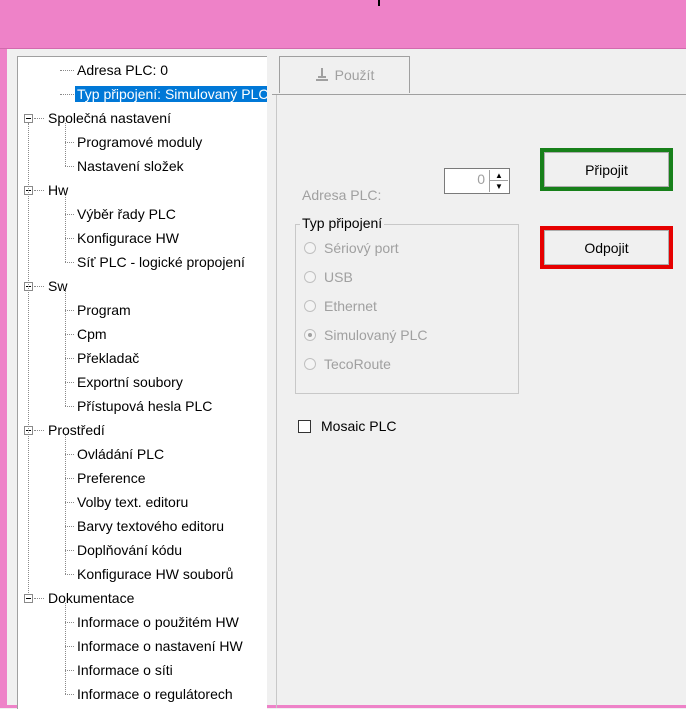 Image resolution: width=686 pixels, height=709 pixels. Describe the element at coordinates (379, 3) in the screenshot. I see `titlebar-mark` at that location.